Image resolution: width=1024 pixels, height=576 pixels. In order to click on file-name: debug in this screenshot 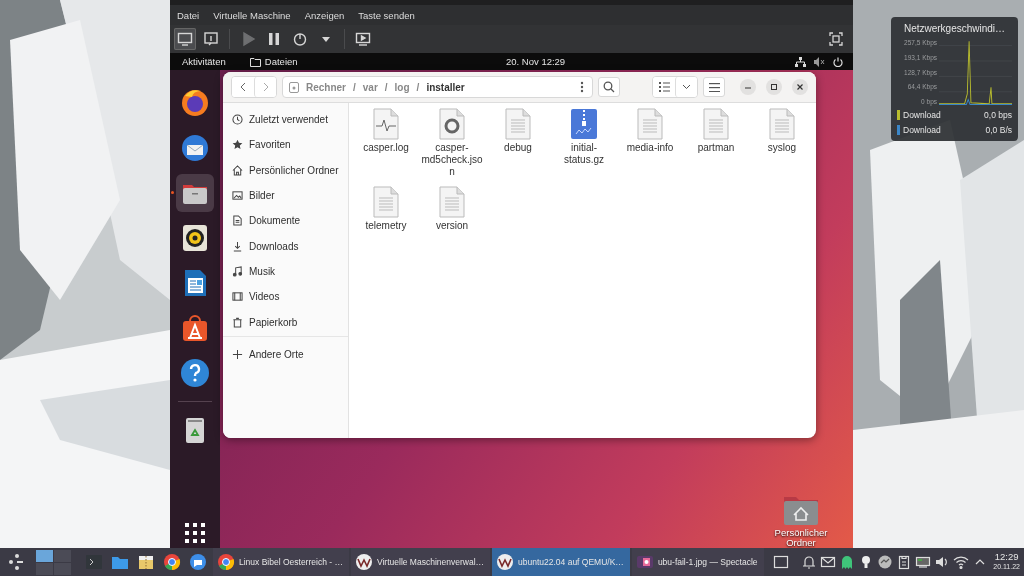, I will do `click(518, 148)`.